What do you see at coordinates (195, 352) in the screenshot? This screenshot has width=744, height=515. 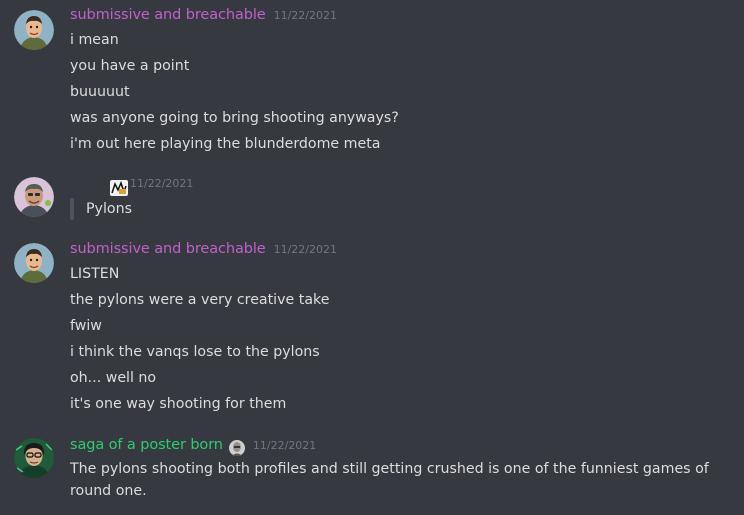 I see `message-line: i think the vanqs lose to the pylons` at bounding box center [195, 352].